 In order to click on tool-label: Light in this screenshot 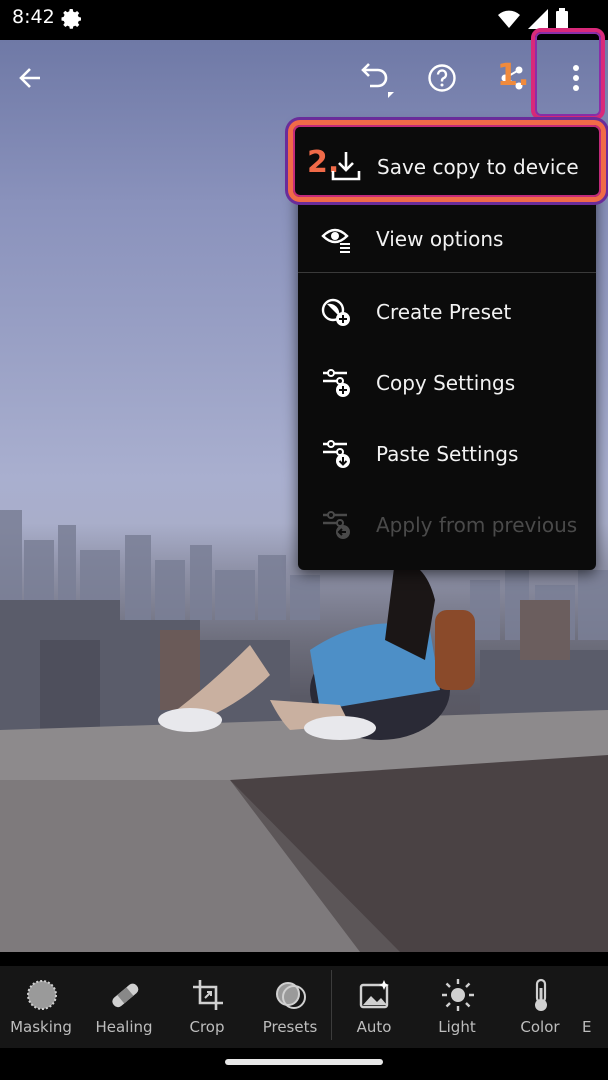, I will do `click(457, 1027)`.